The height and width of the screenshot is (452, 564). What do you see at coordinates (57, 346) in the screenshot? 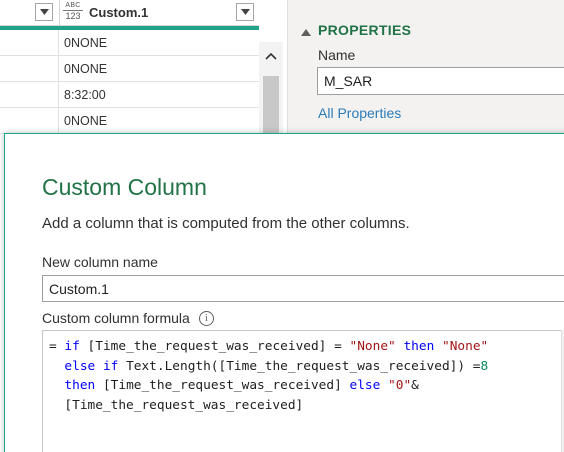
I see `formula-token: =` at bounding box center [57, 346].